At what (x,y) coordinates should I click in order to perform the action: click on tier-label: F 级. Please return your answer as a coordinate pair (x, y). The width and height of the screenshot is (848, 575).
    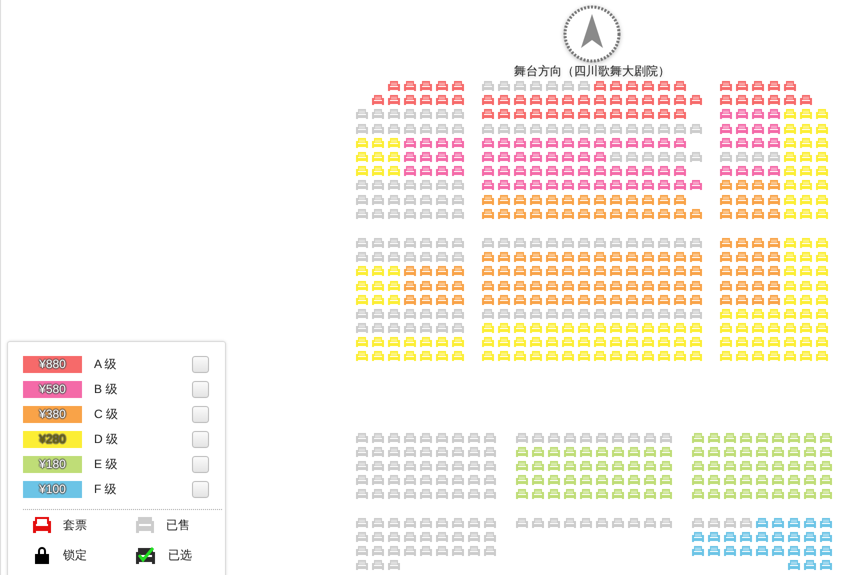
    Looking at the image, I should click on (106, 489).